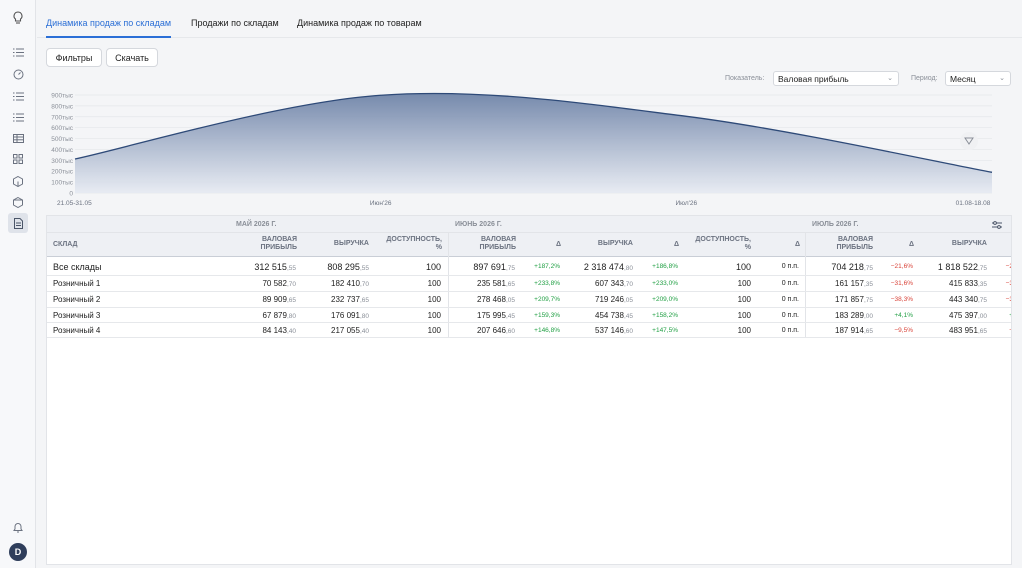 The image size is (1022, 568). Describe the element at coordinates (411, 244) in the screenshot. I see `col-may-availability: ДОСТУПНОСТЬ,%` at that location.